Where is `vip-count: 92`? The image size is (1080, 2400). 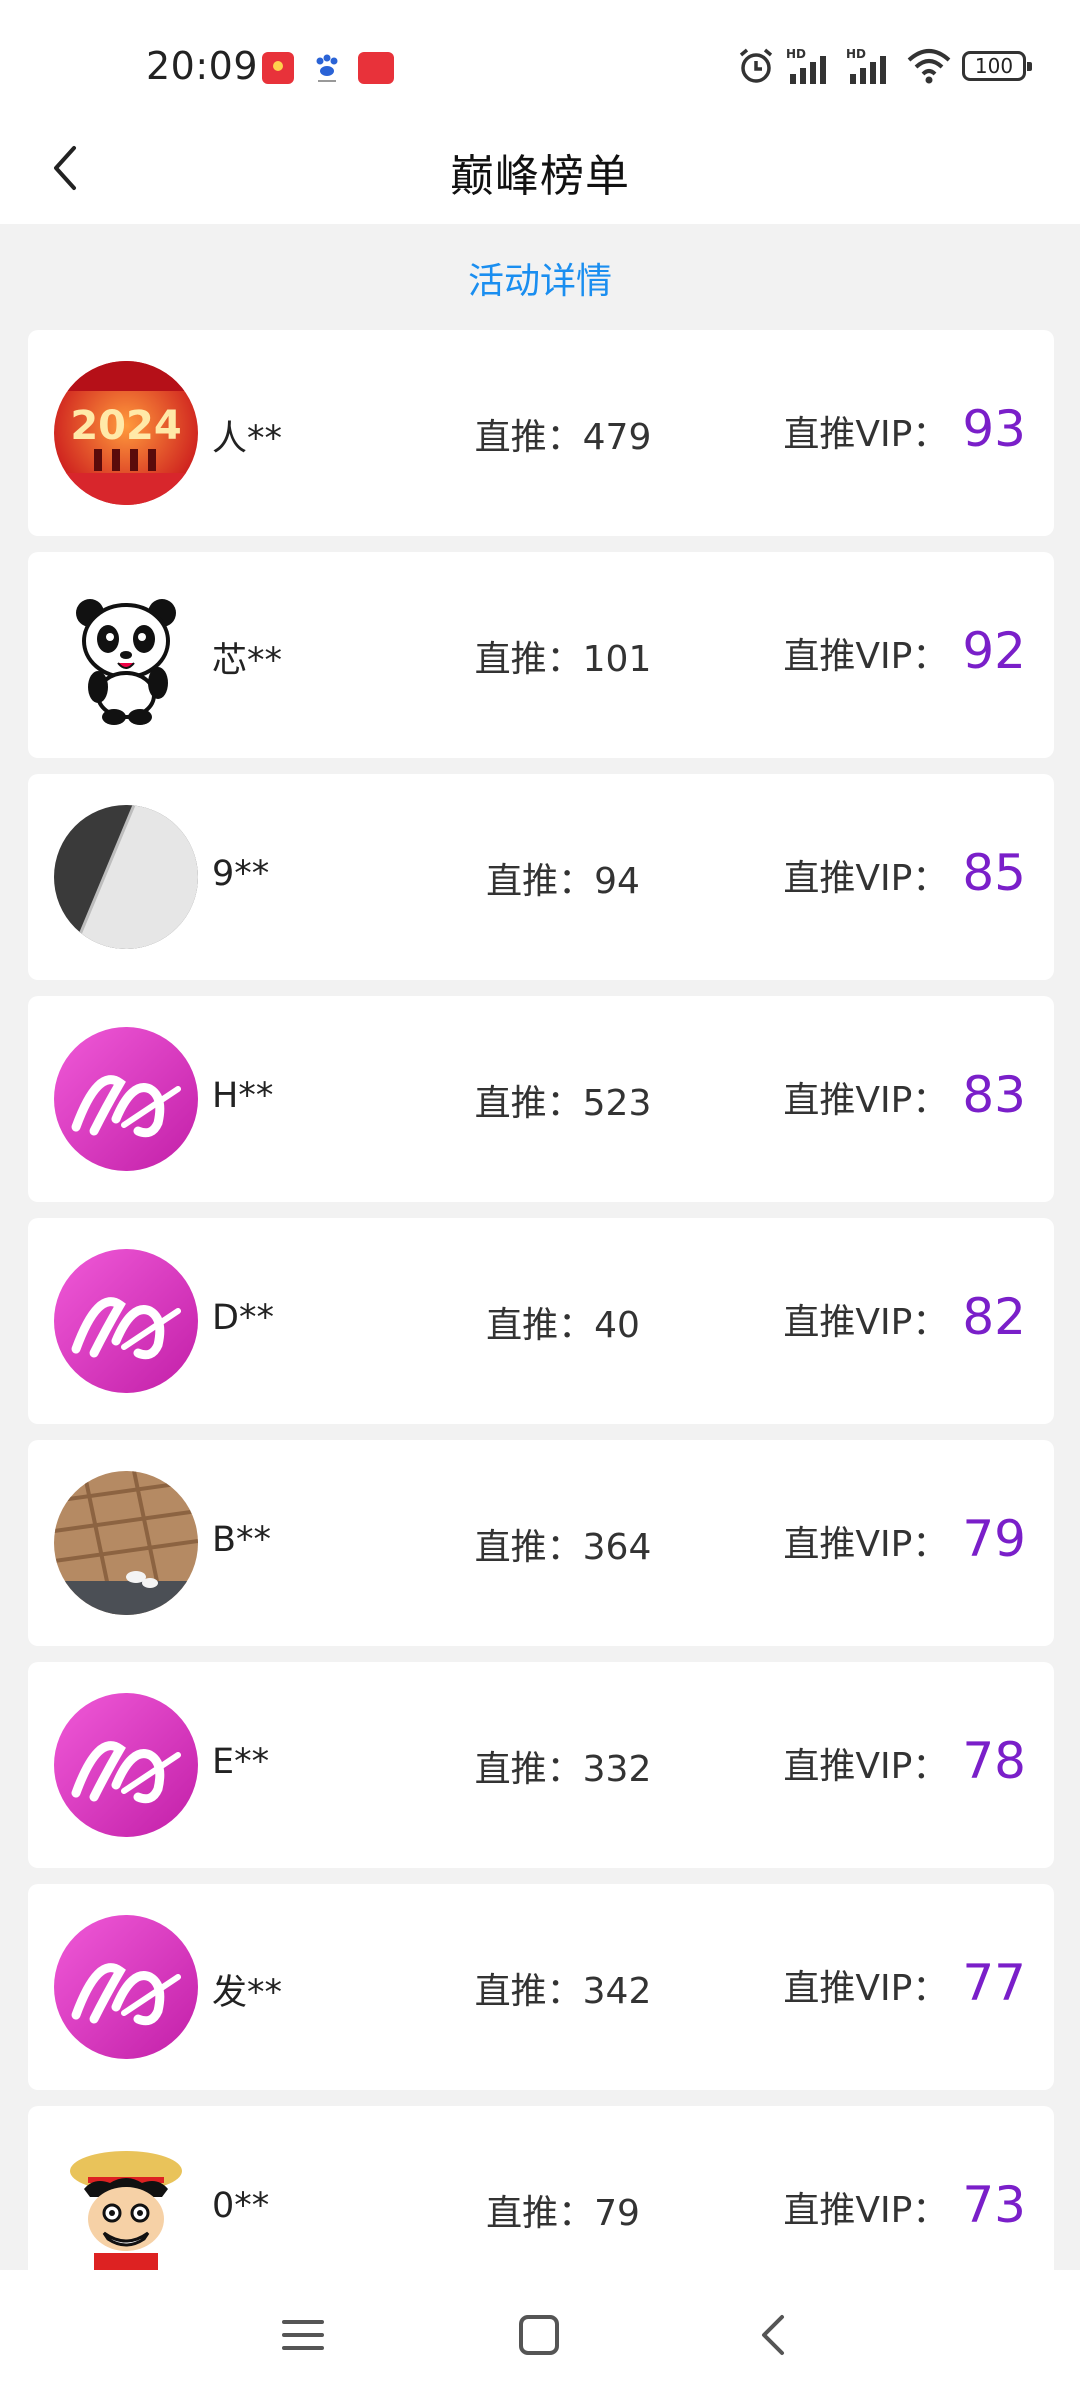 vip-count: 92 is located at coordinates (994, 651).